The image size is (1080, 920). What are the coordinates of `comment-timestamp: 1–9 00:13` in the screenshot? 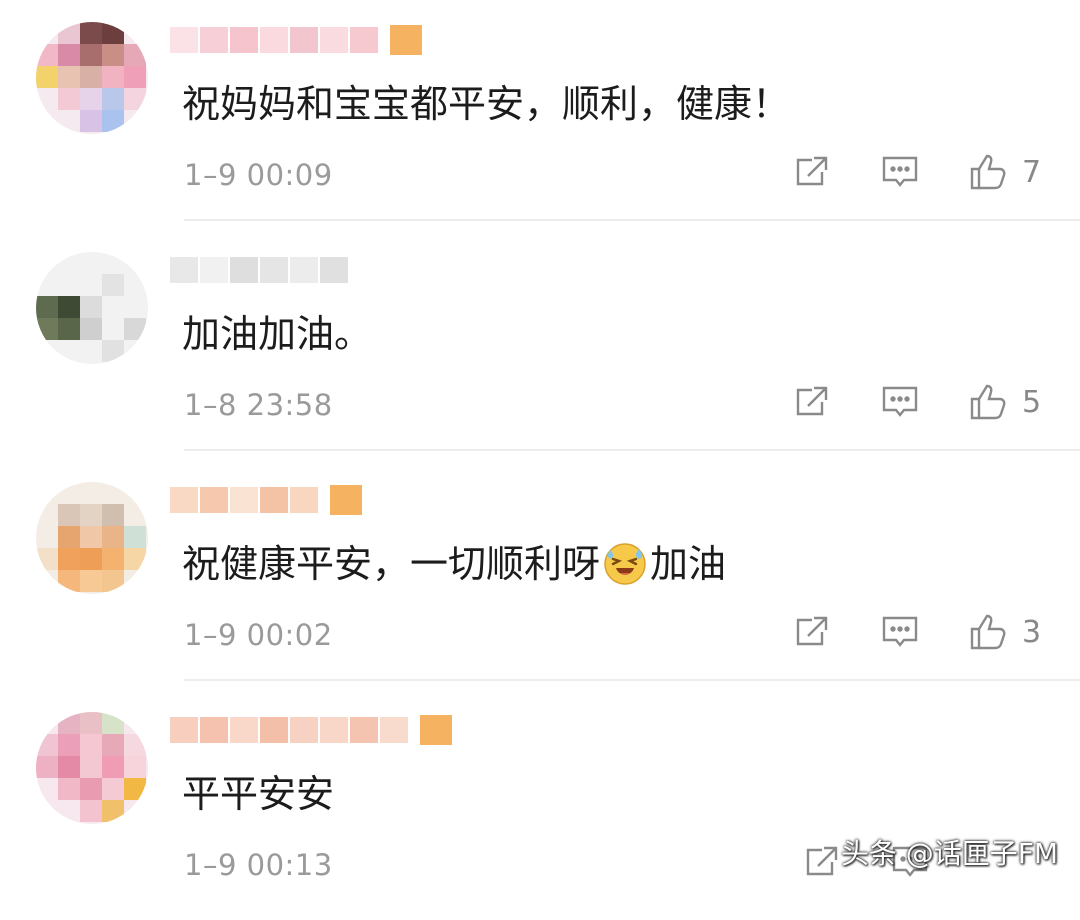 It's located at (258, 865).